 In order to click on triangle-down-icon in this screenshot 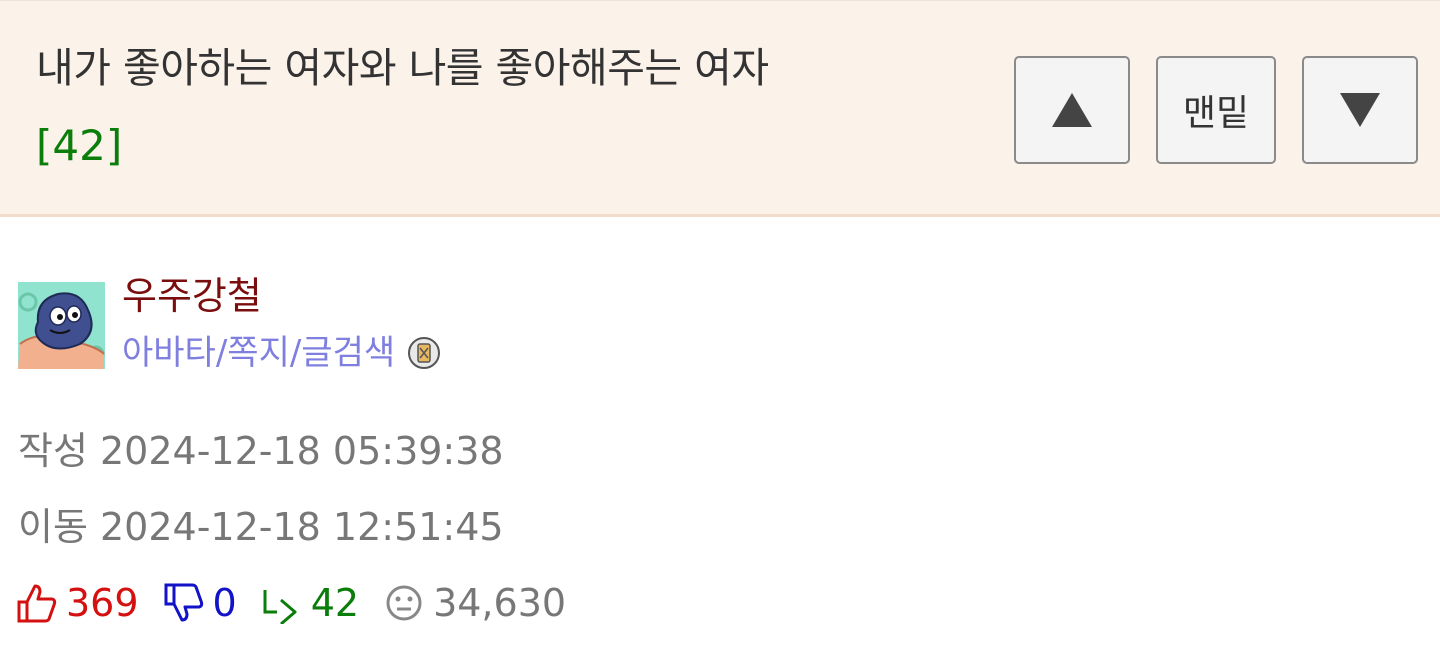, I will do `click(1360, 110)`.